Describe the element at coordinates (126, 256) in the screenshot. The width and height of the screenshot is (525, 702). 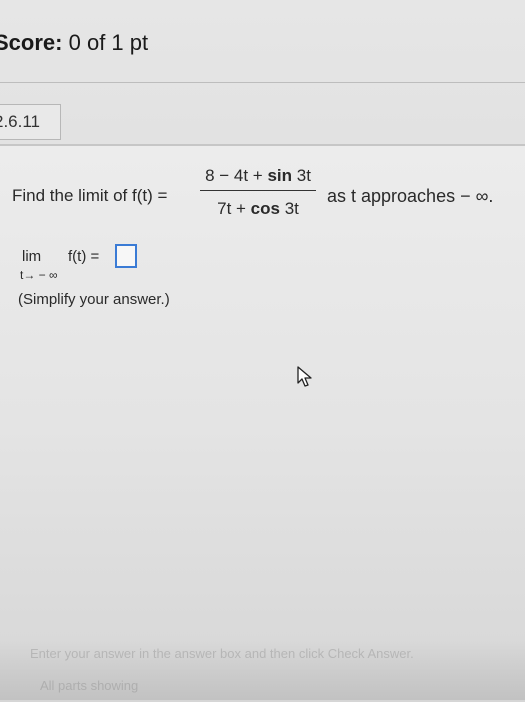
I see `answer-input` at that location.